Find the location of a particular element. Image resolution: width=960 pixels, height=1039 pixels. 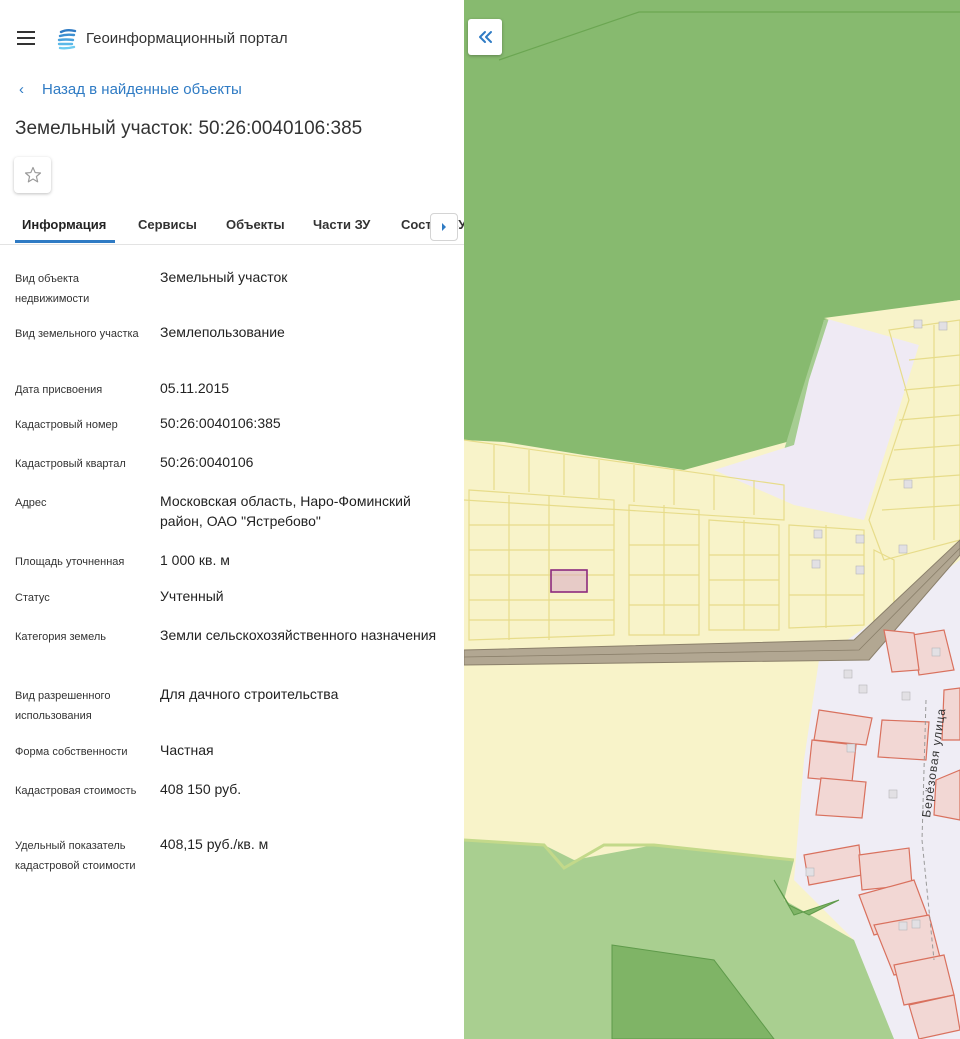

info-label: Кадастровая стоимость is located at coordinates (76, 791).